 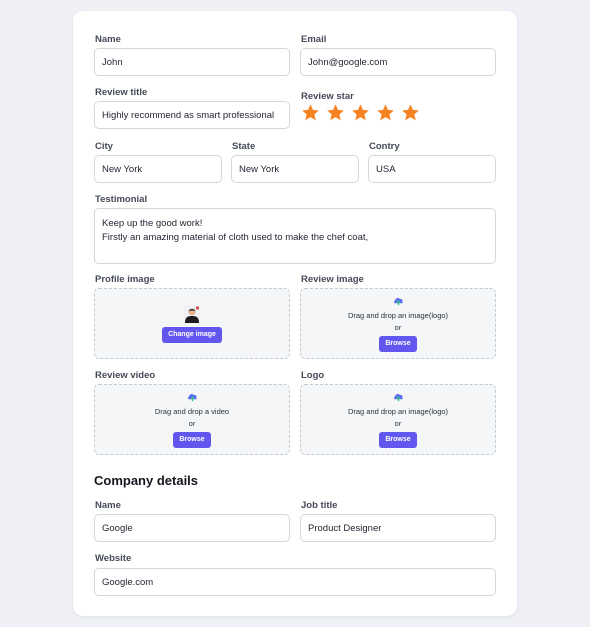 What do you see at coordinates (244, 146) in the screenshot?
I see `state-label: State` at bounding box center [244, 146].